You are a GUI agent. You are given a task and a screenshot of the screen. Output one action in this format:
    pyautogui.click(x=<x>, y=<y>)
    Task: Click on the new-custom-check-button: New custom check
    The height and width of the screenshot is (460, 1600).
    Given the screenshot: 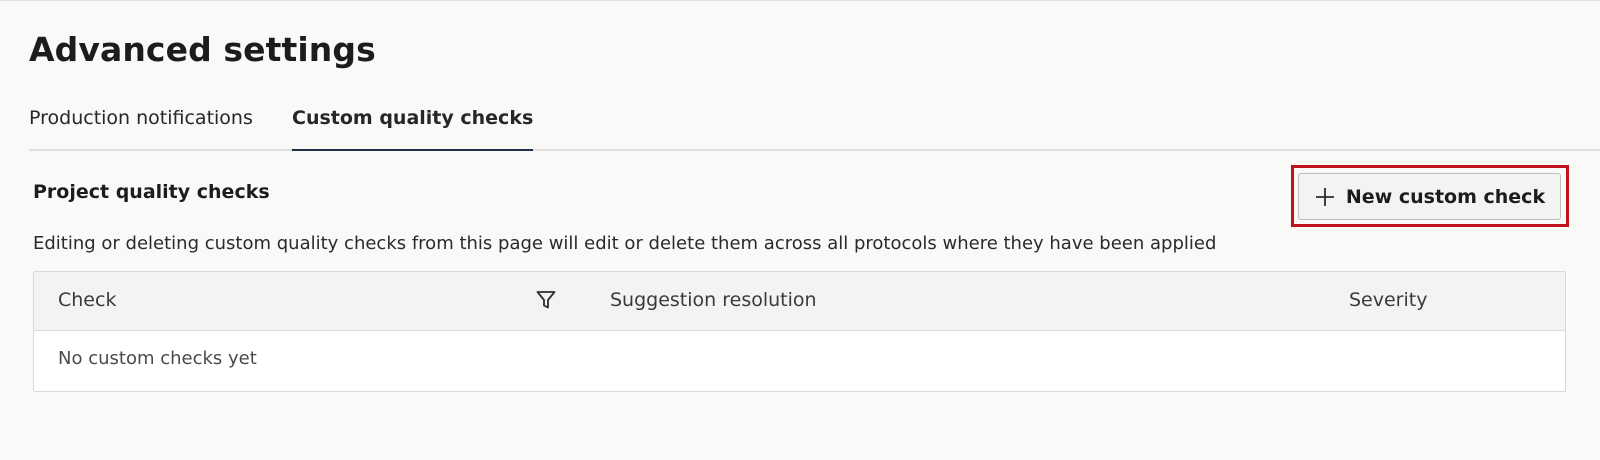 What is the action you would take?
    pyautogui.click(x=1429, y=196)
    